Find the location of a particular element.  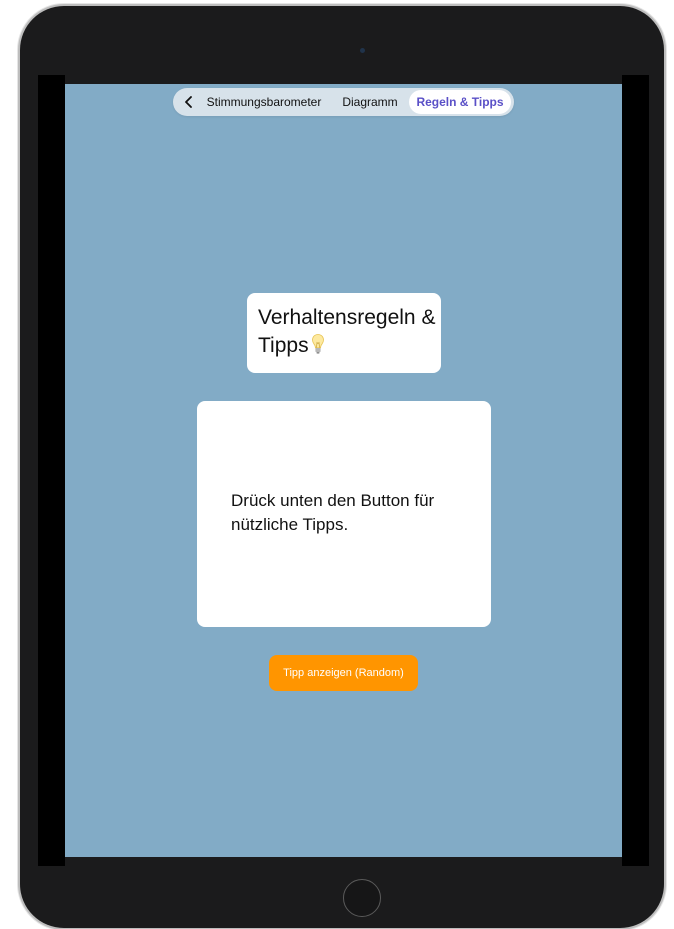

page-title-text: Verhaltensregeln & Tipps is located at coordinates (347, 331).